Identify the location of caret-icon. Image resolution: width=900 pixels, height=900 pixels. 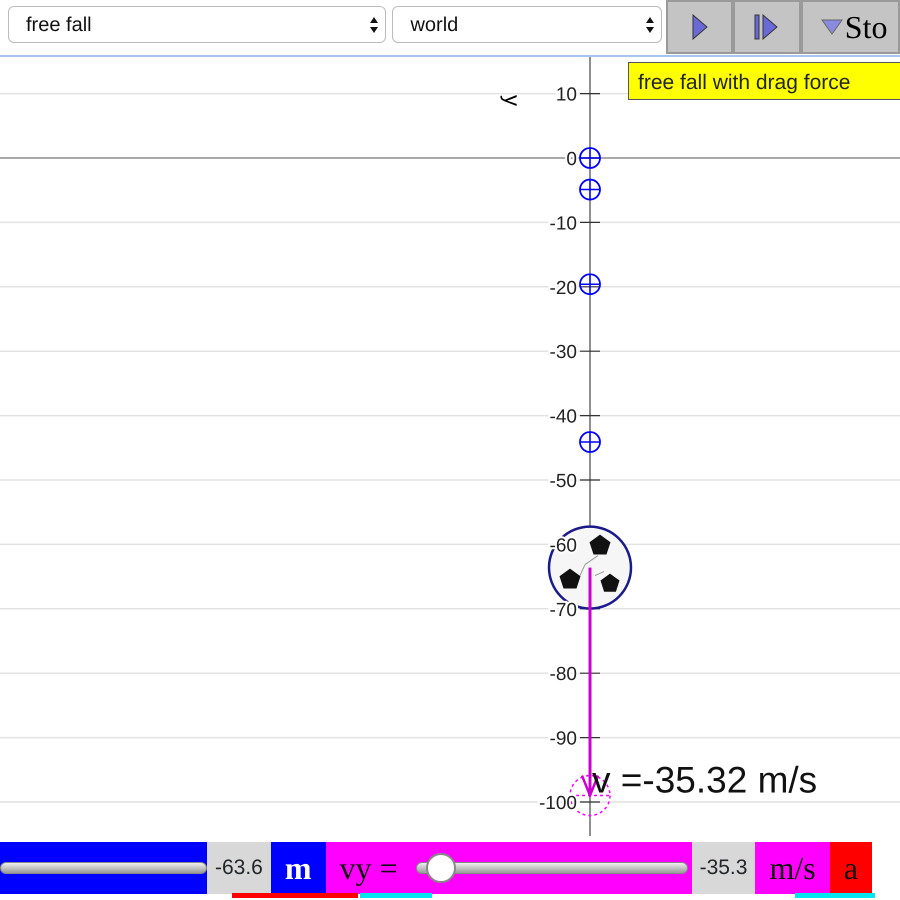
(831, 27).